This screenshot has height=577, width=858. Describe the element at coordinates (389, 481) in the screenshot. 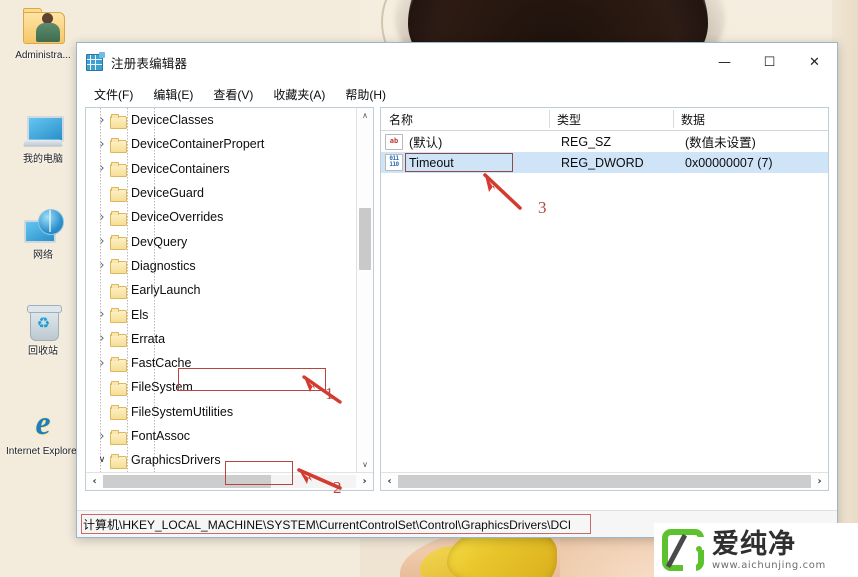

I see `values-scroll-left-button: ‹` at that location.